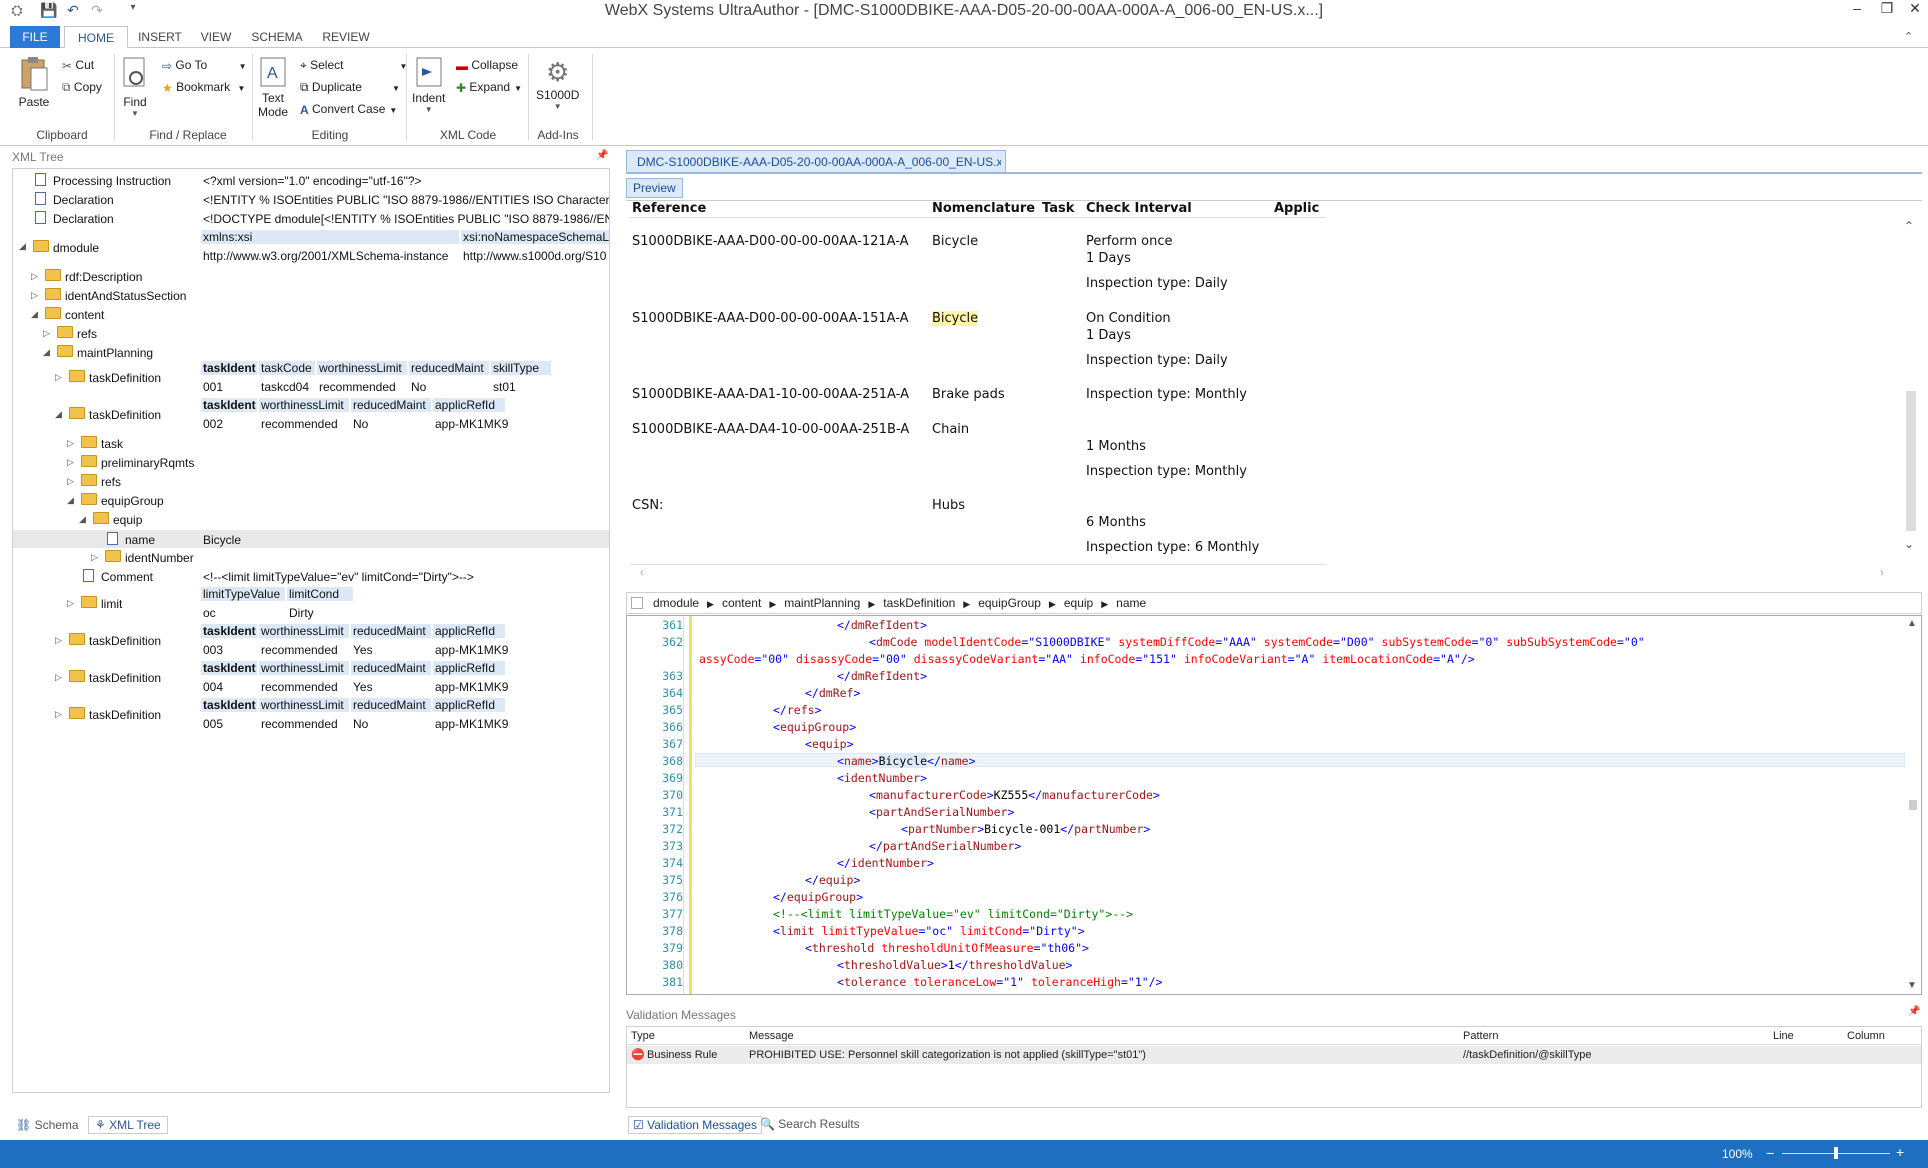  I want to click on bookmark-button: ★ Bookmark ▼, so click(203, 87).